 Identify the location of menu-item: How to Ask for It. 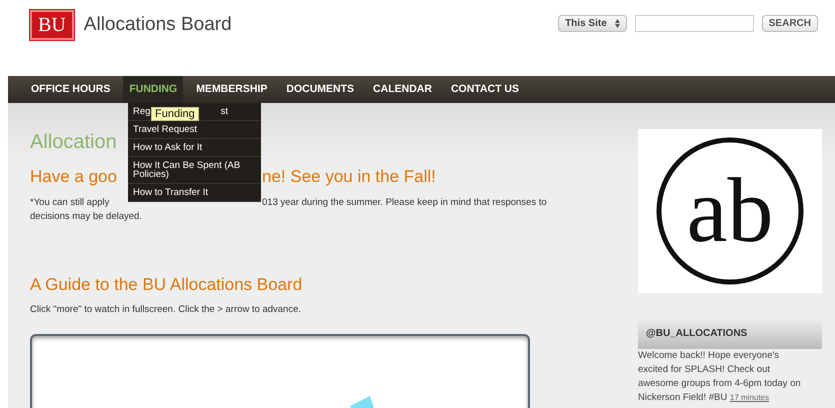
(194, 148).